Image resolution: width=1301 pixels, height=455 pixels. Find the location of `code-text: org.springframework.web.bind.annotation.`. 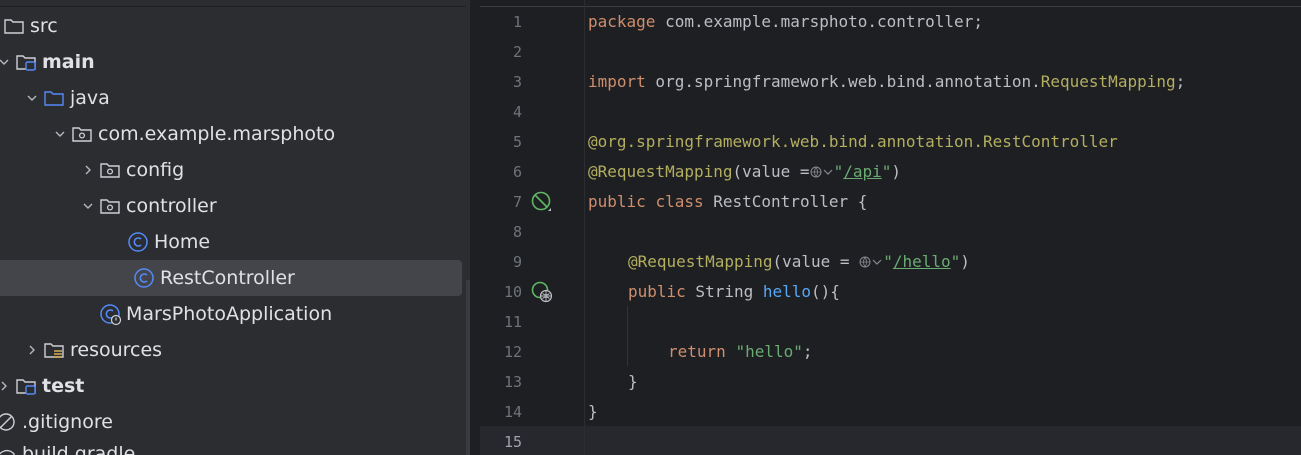

code-text: org.springframework.web.bind.annotation. is located at coordinates (843, 81).